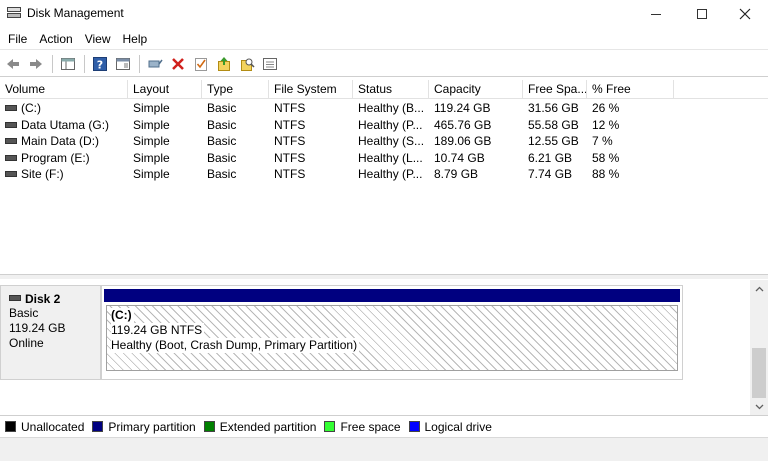 This screenshot has width=768, height=461. Describe the element at coordinates (50, 332) in the screenshot. I see `disk-info-panel: Disk 2 Basic 119.24 GB Online` at that location.